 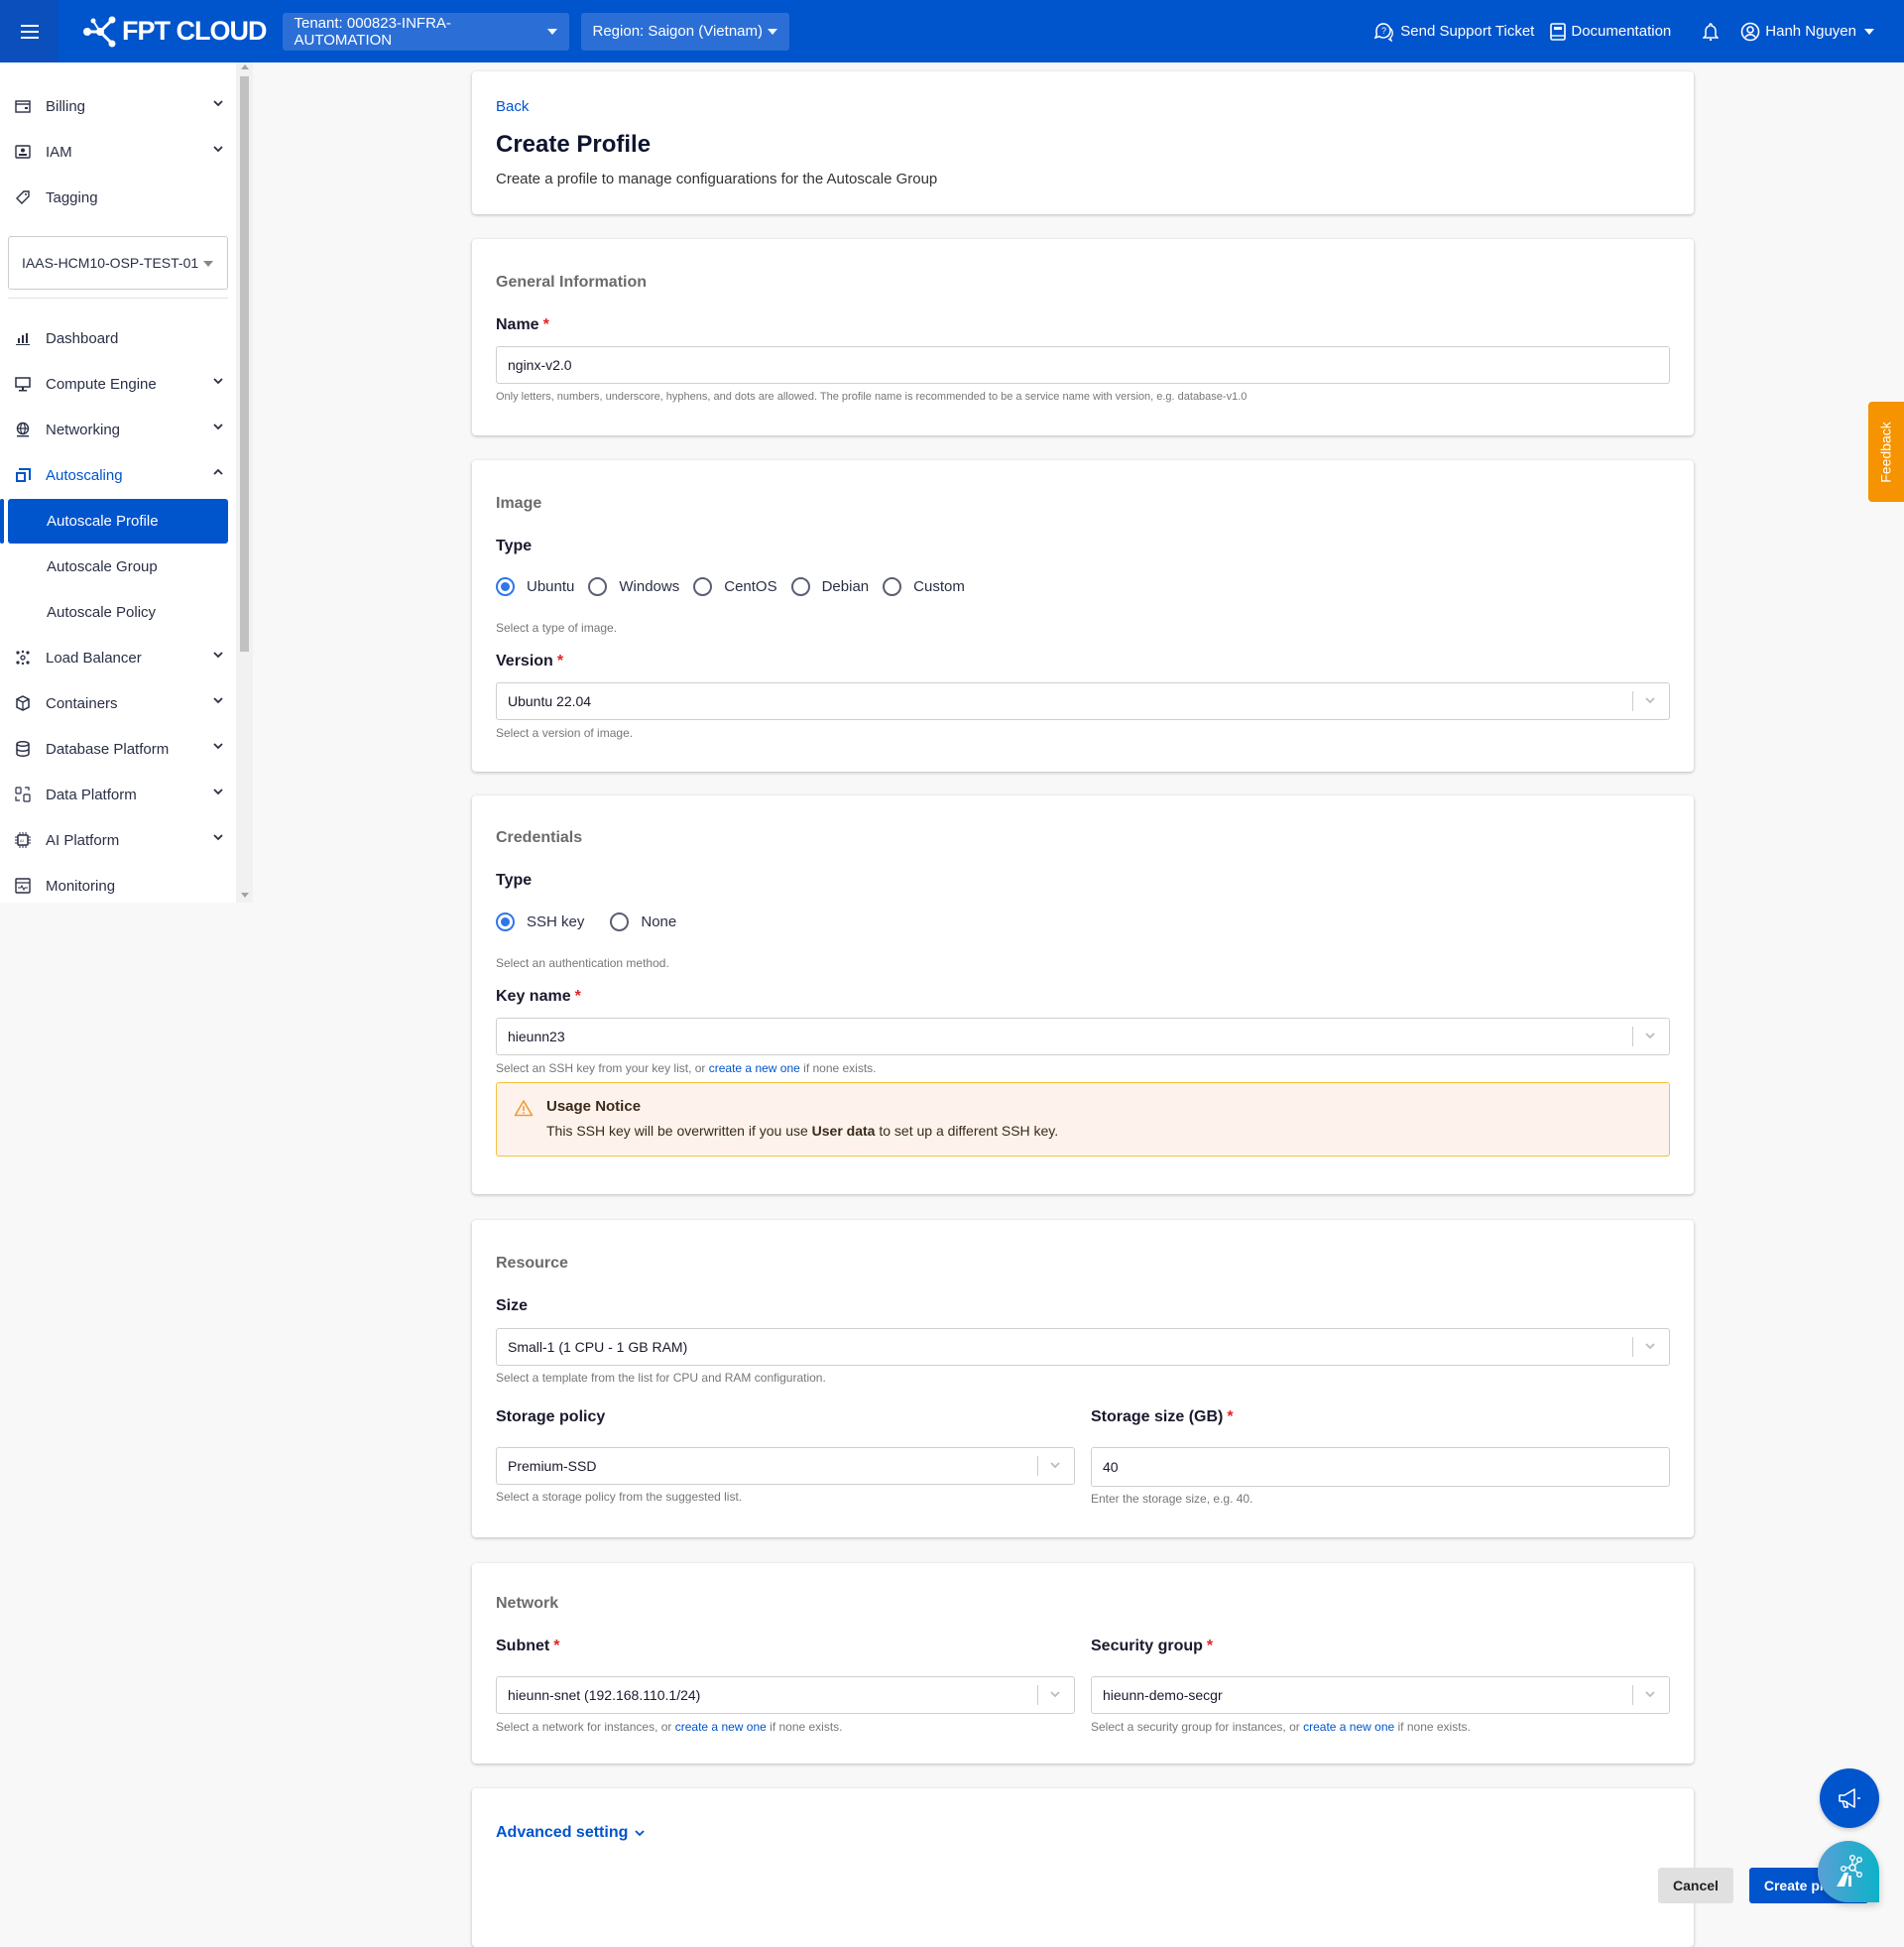 What do you see at coordinates (245, 895) in the screenshot?
I see `scroll-down-arrow-icon` at bounding box center [245, 895].